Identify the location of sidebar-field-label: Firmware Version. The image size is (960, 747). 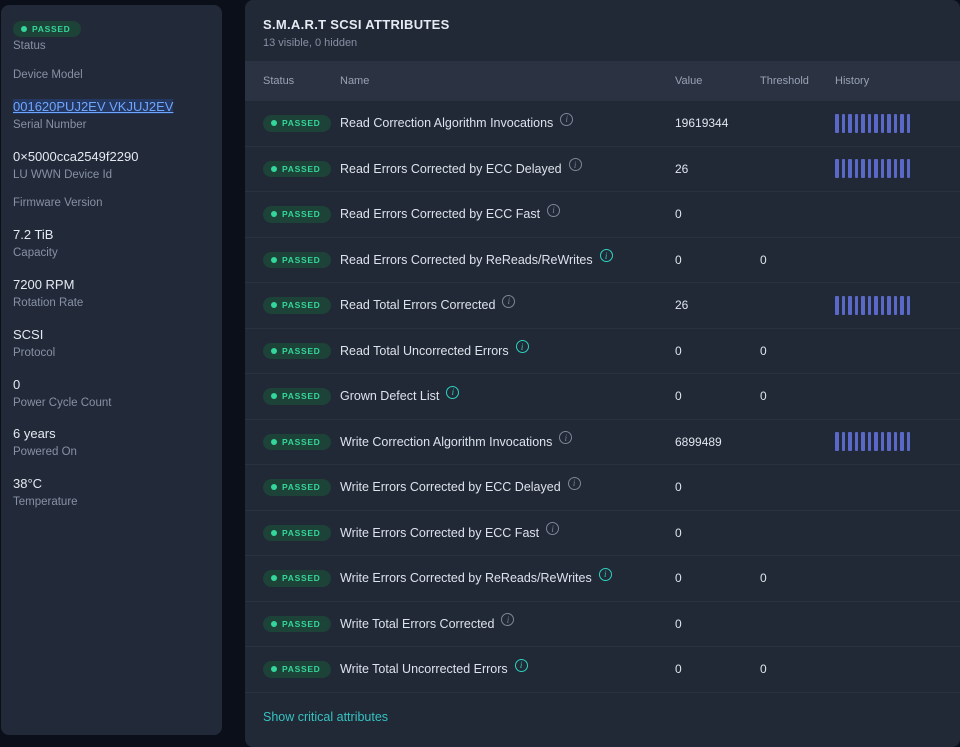
(58, 203).